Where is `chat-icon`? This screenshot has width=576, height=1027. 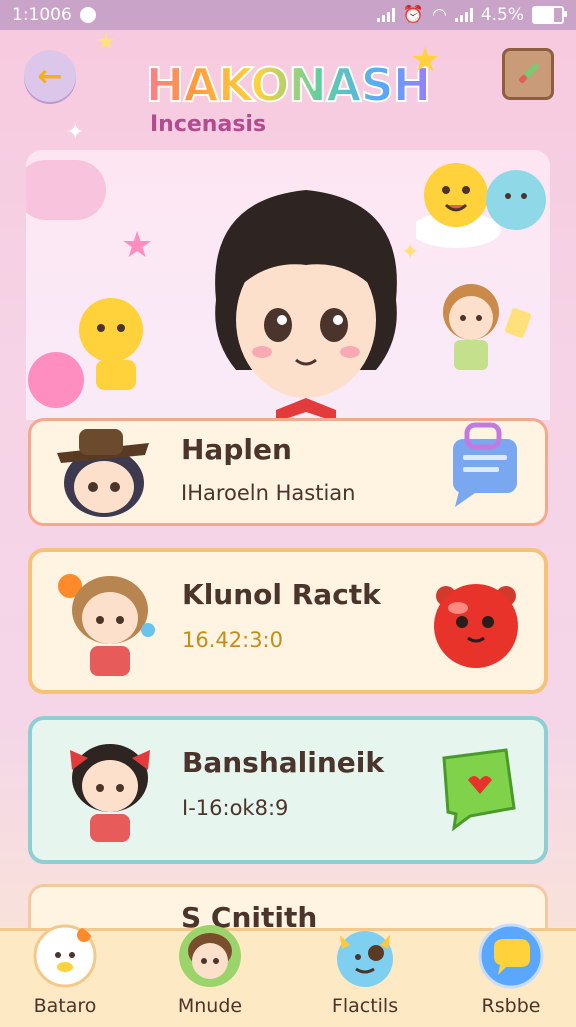 chat-icon is located at coordinates (511, 956).